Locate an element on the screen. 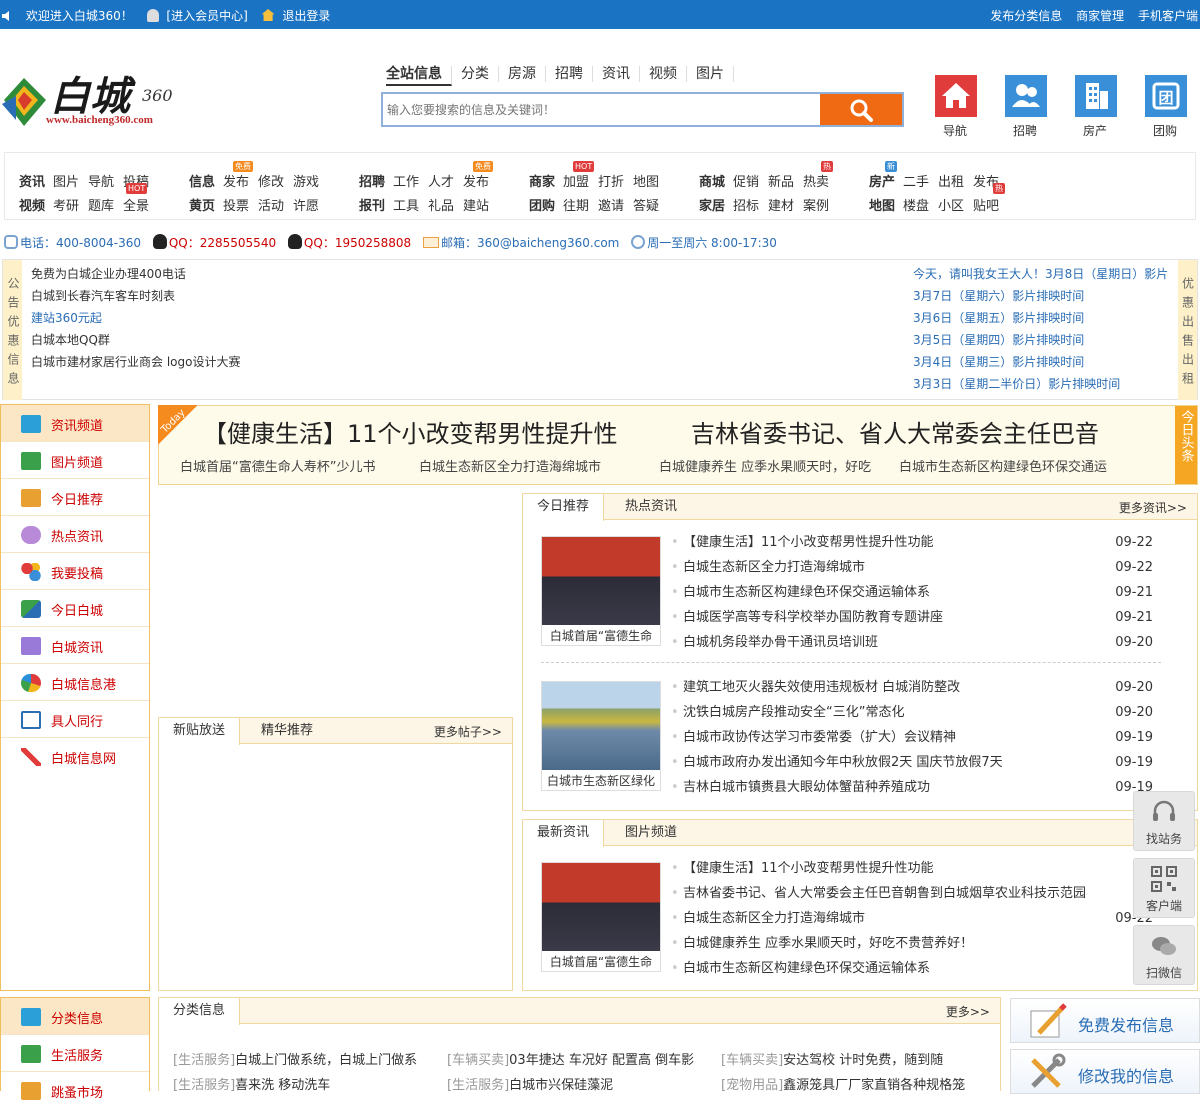  classified-item: [车辆买卖]03年捷达 车况好 配置高 倒车影 is located at coordinates (570, 1058).